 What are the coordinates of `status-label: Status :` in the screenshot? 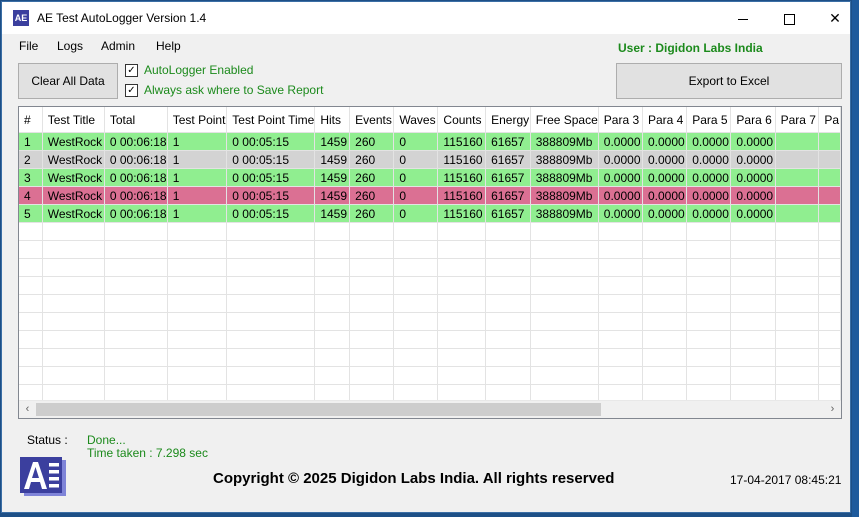 It's located at (47, 440).